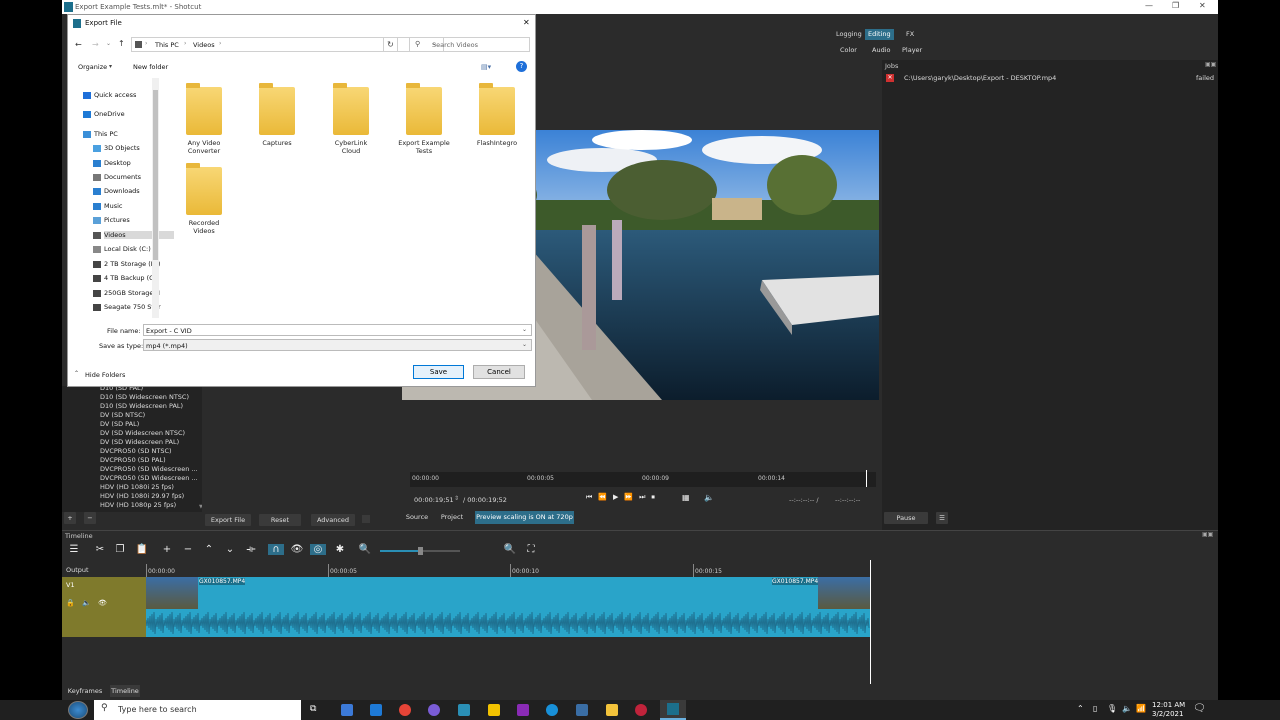 This screenshot has width=1280, height=720. I want to click on save-button: Save, so click(438, 372).